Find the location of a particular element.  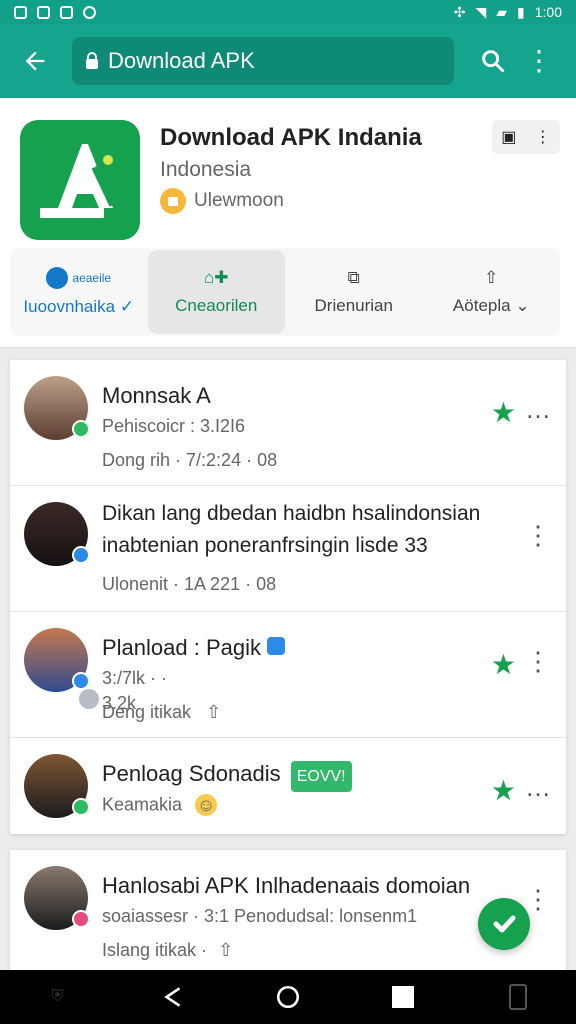

url-label: Download APK is located at coordinates (181, 60).